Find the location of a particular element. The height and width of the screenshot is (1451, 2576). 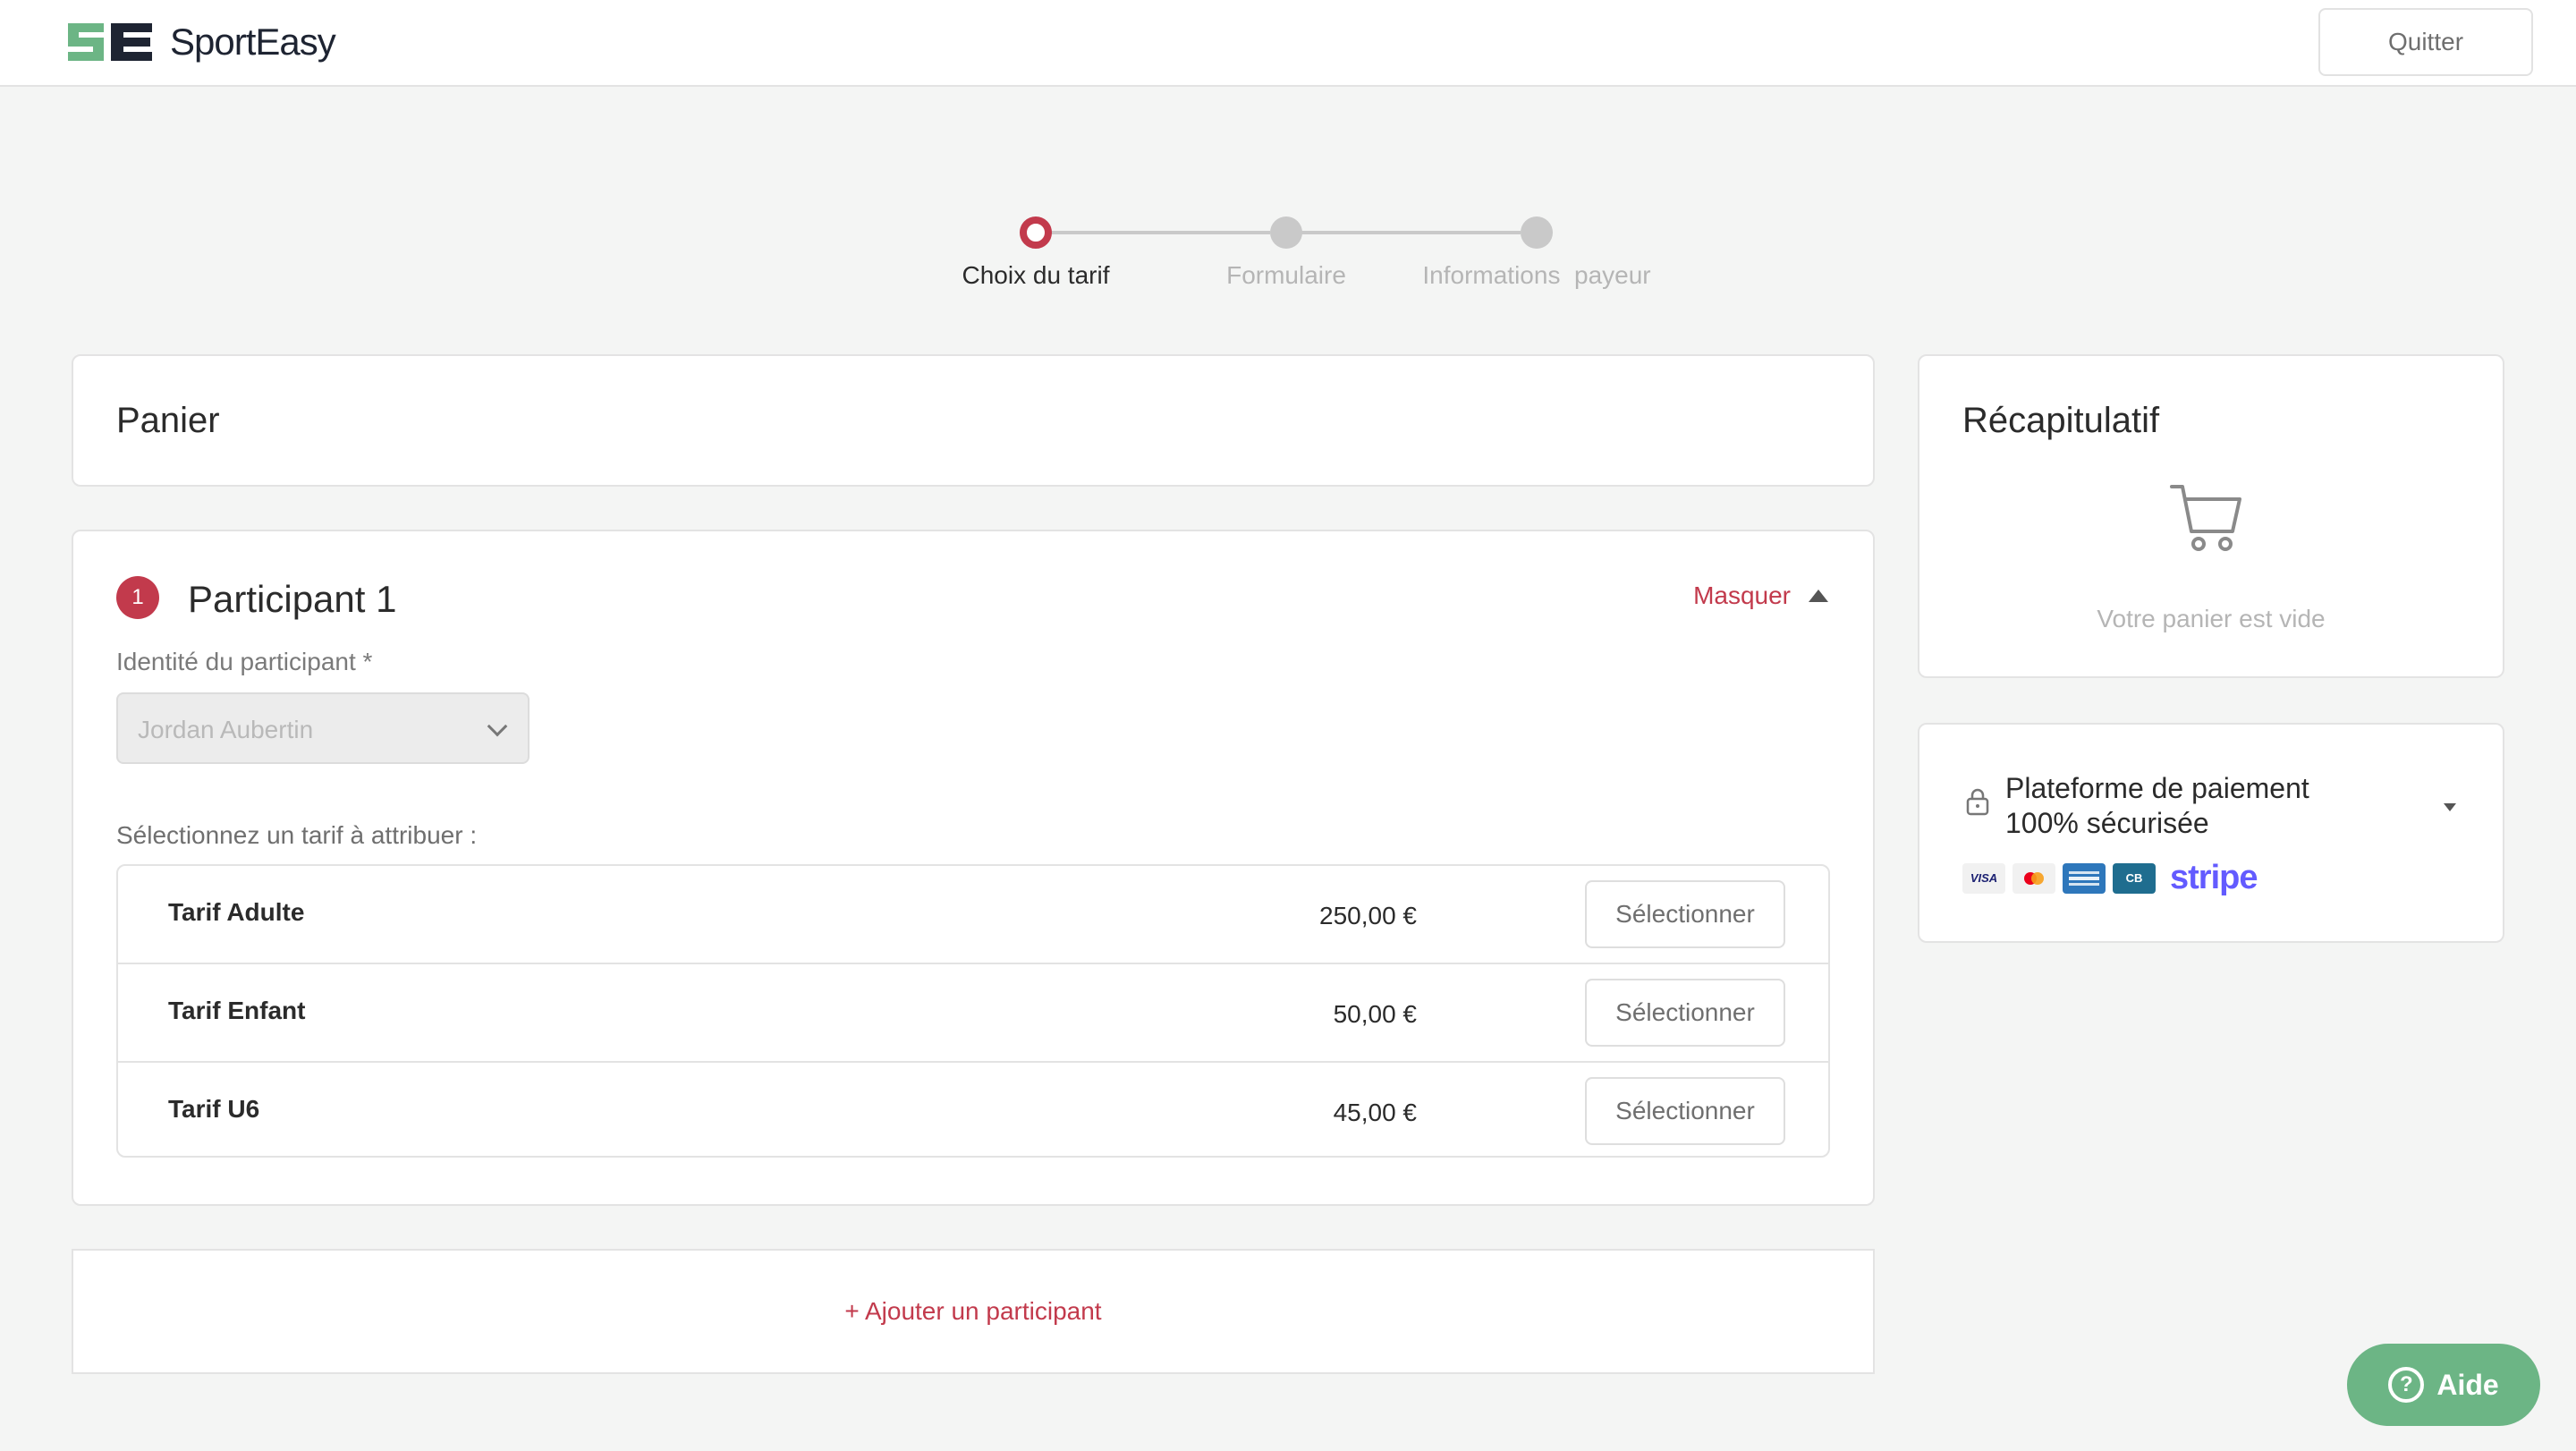

participant-number-badge: 1 is located at coordinates (137, 598).